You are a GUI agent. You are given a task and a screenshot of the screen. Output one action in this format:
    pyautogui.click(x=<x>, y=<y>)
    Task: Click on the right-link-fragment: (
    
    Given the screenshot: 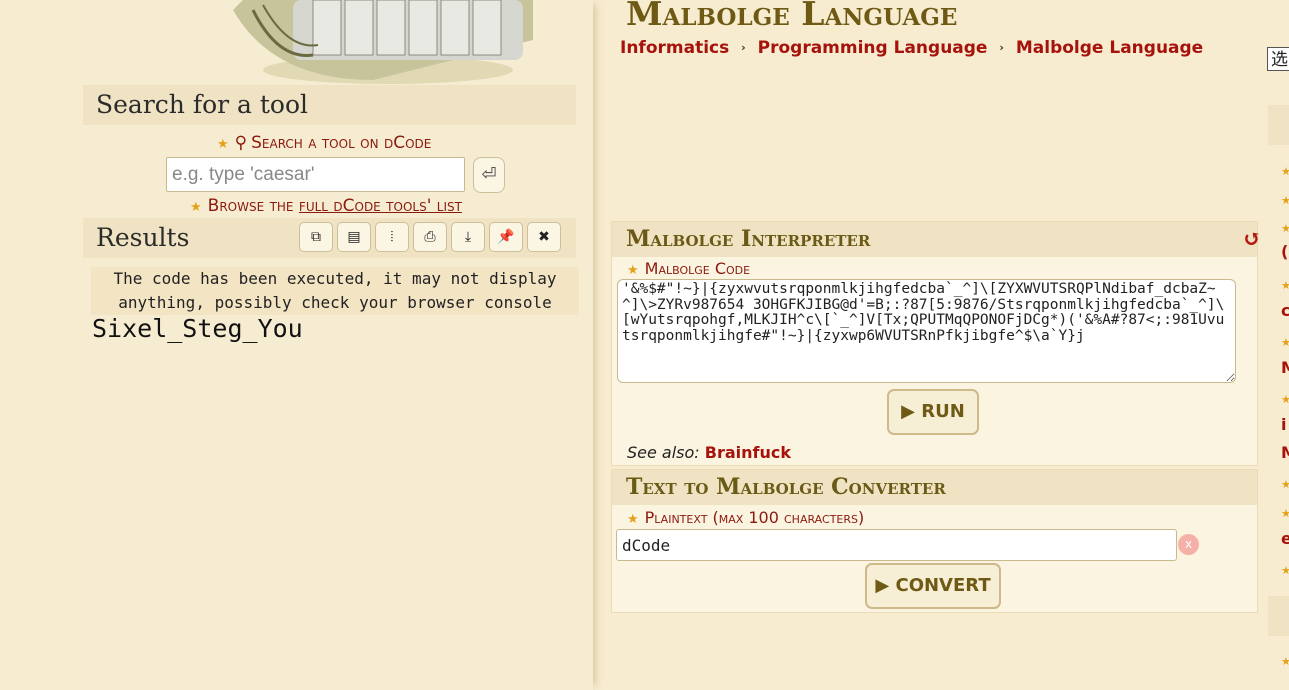 What is the action you would take?
    pyautogui.click(x=1284, y=251)
    